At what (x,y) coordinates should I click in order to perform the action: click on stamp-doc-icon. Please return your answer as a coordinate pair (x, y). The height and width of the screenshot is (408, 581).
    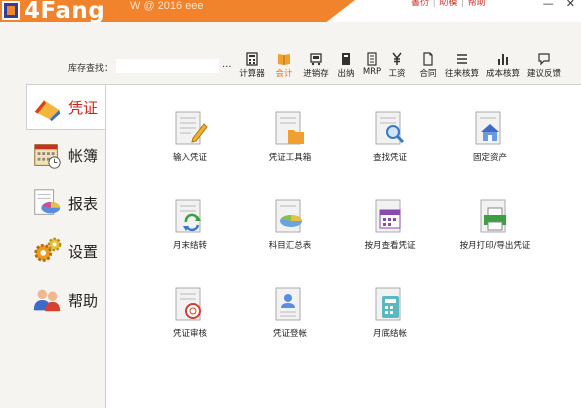
    Looking at the image, I should click on (188, 304).